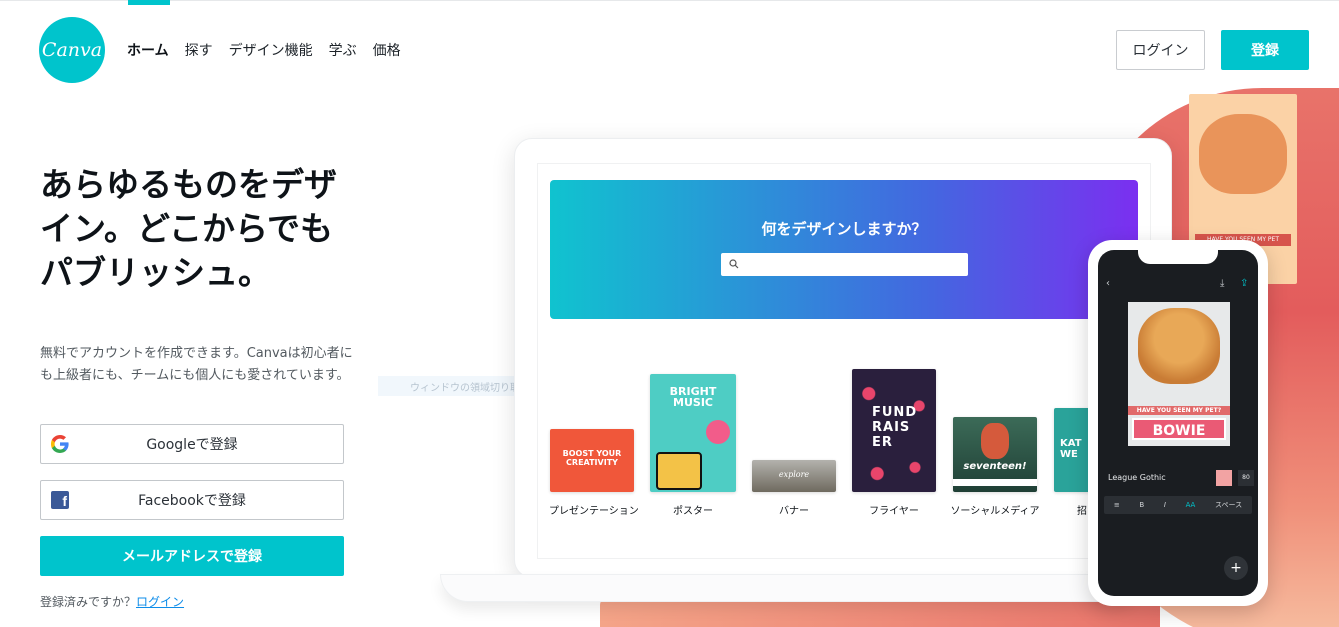 The width and height of the screenshot is (1339, 627). Describe the element at coordinates (693, 397) in the screenshot. I see `poster-thumb-text: BRIGHT MUSIC` at that location.